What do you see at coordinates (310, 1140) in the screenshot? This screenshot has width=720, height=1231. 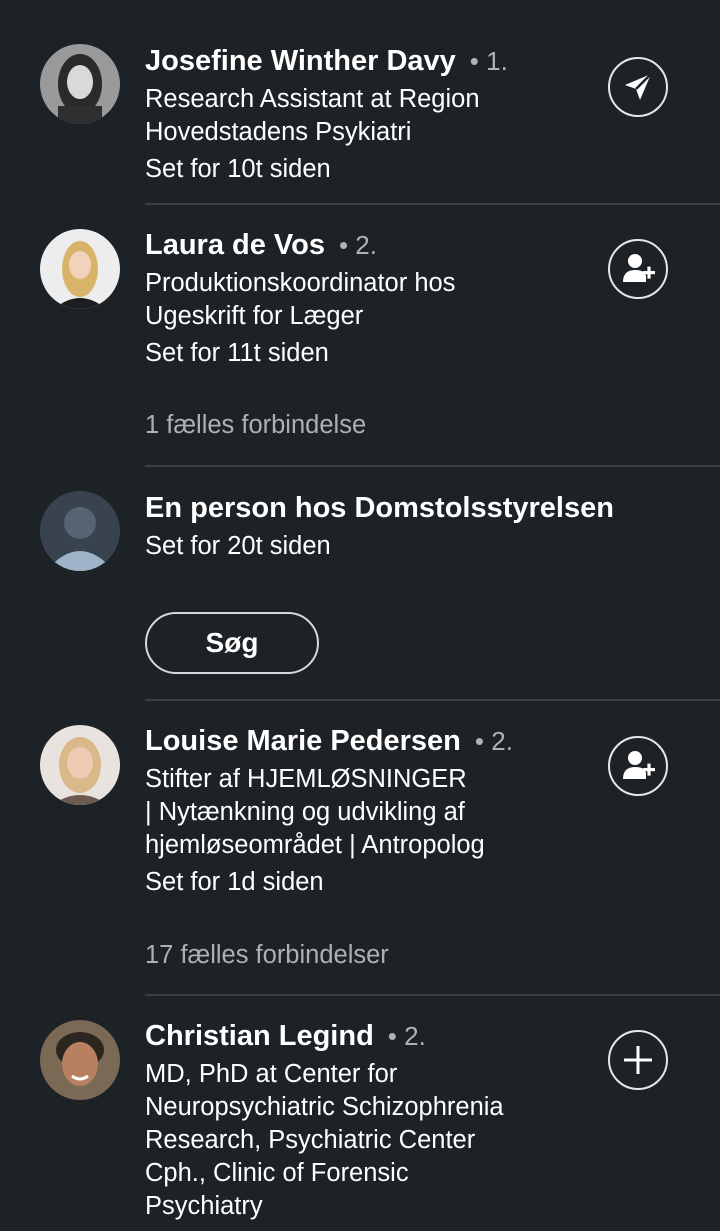 I see `headline-line: Research, Psychiatric Center` at bounding box center [310, 1140].